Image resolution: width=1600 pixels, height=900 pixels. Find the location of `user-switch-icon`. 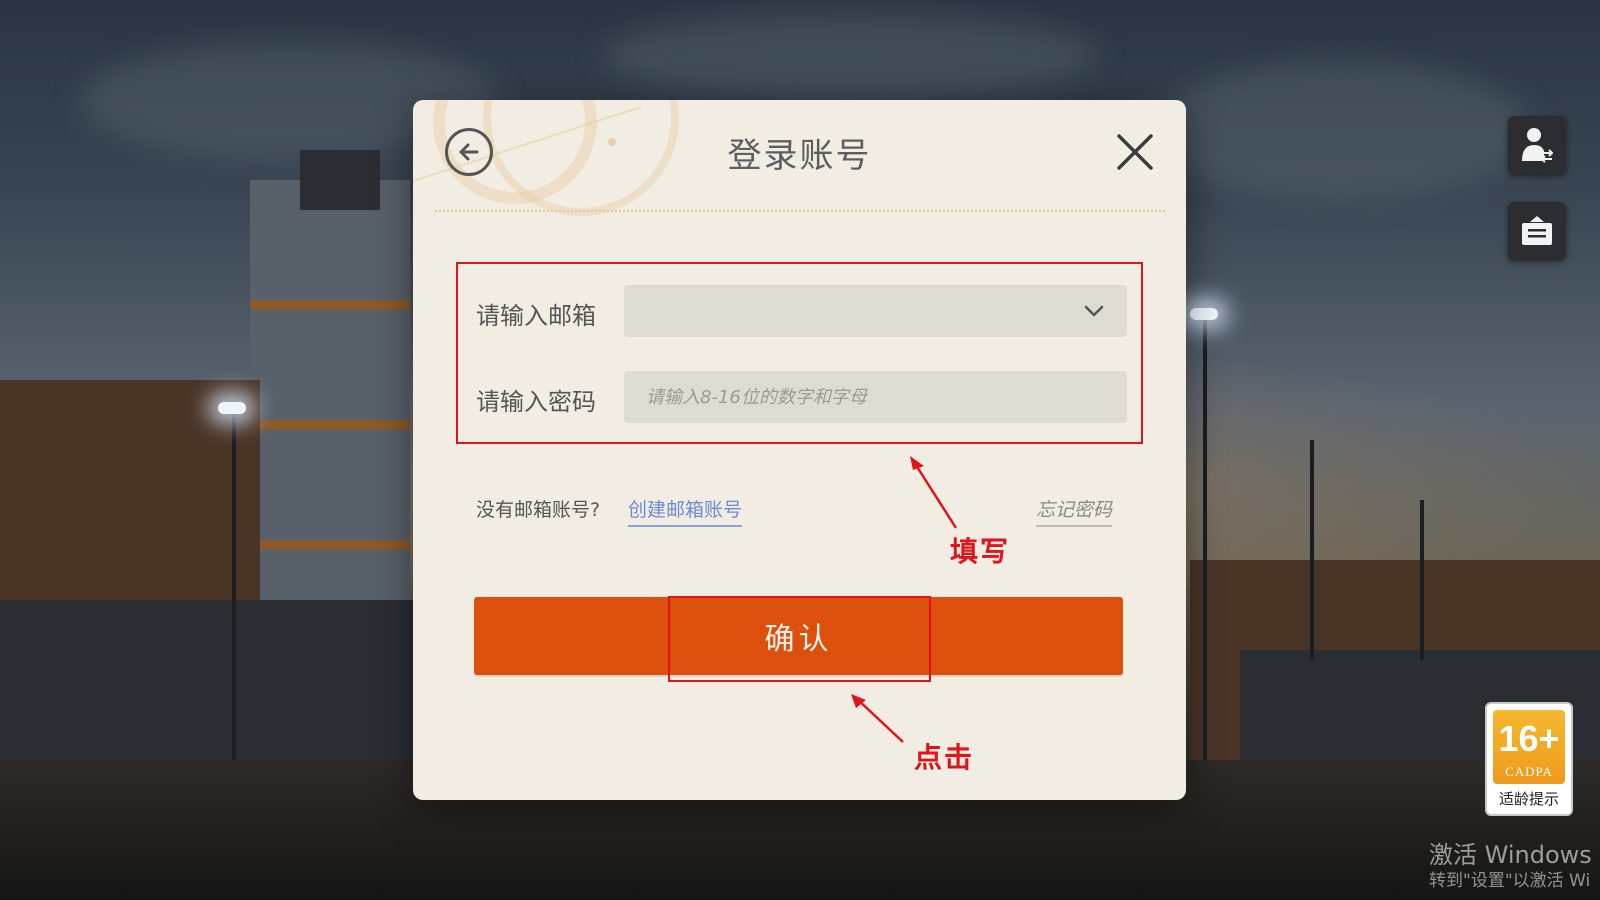

user-switch-icon is located at coordinates (1538, 145).